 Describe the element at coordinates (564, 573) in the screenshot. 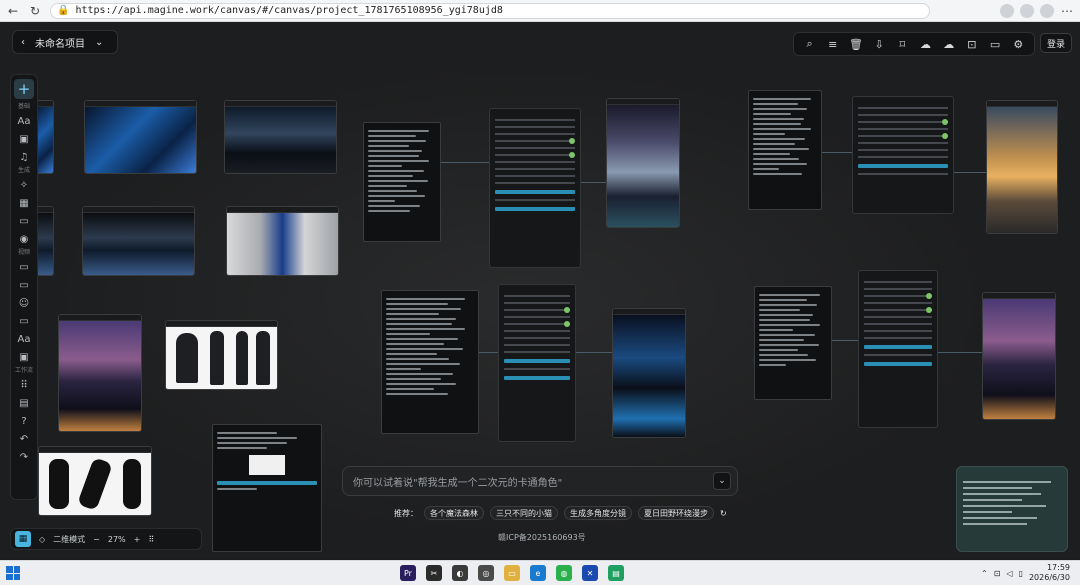

I see `wechat-icon: ◍` at that location.